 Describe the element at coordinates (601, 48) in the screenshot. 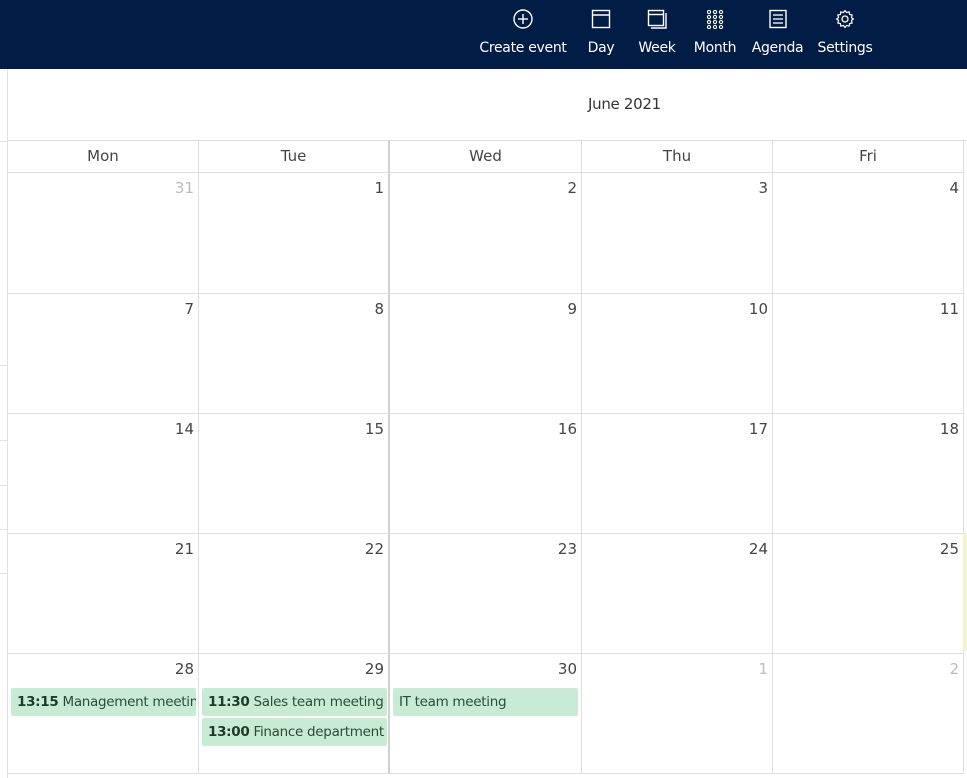

I see `day-view-label: Day` at that location.